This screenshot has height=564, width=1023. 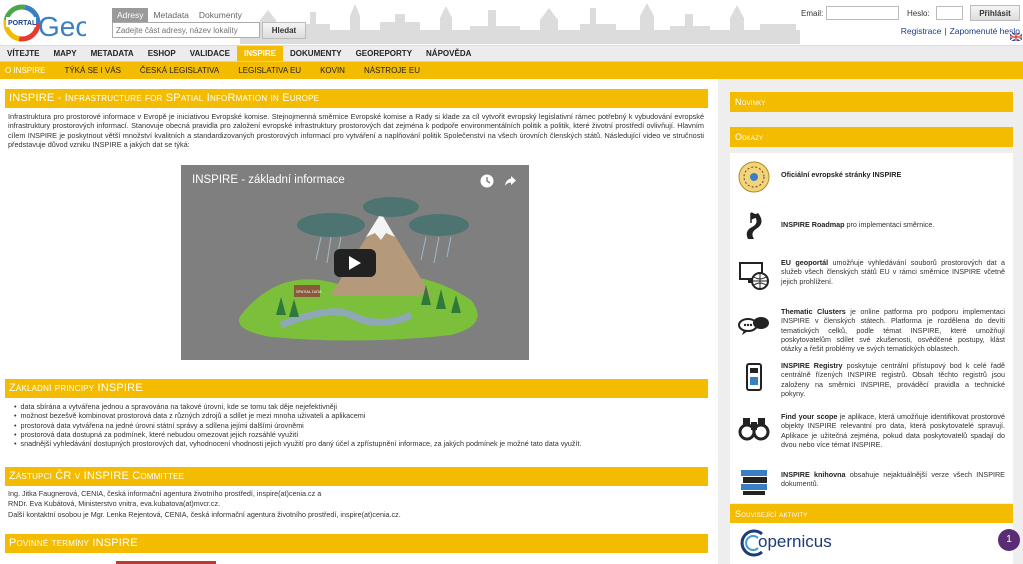 What do you see at coordinates (220, 15) in the screenshot?
I see `search-tab-documents: Dokumenty` at bounding box center [220, 15].